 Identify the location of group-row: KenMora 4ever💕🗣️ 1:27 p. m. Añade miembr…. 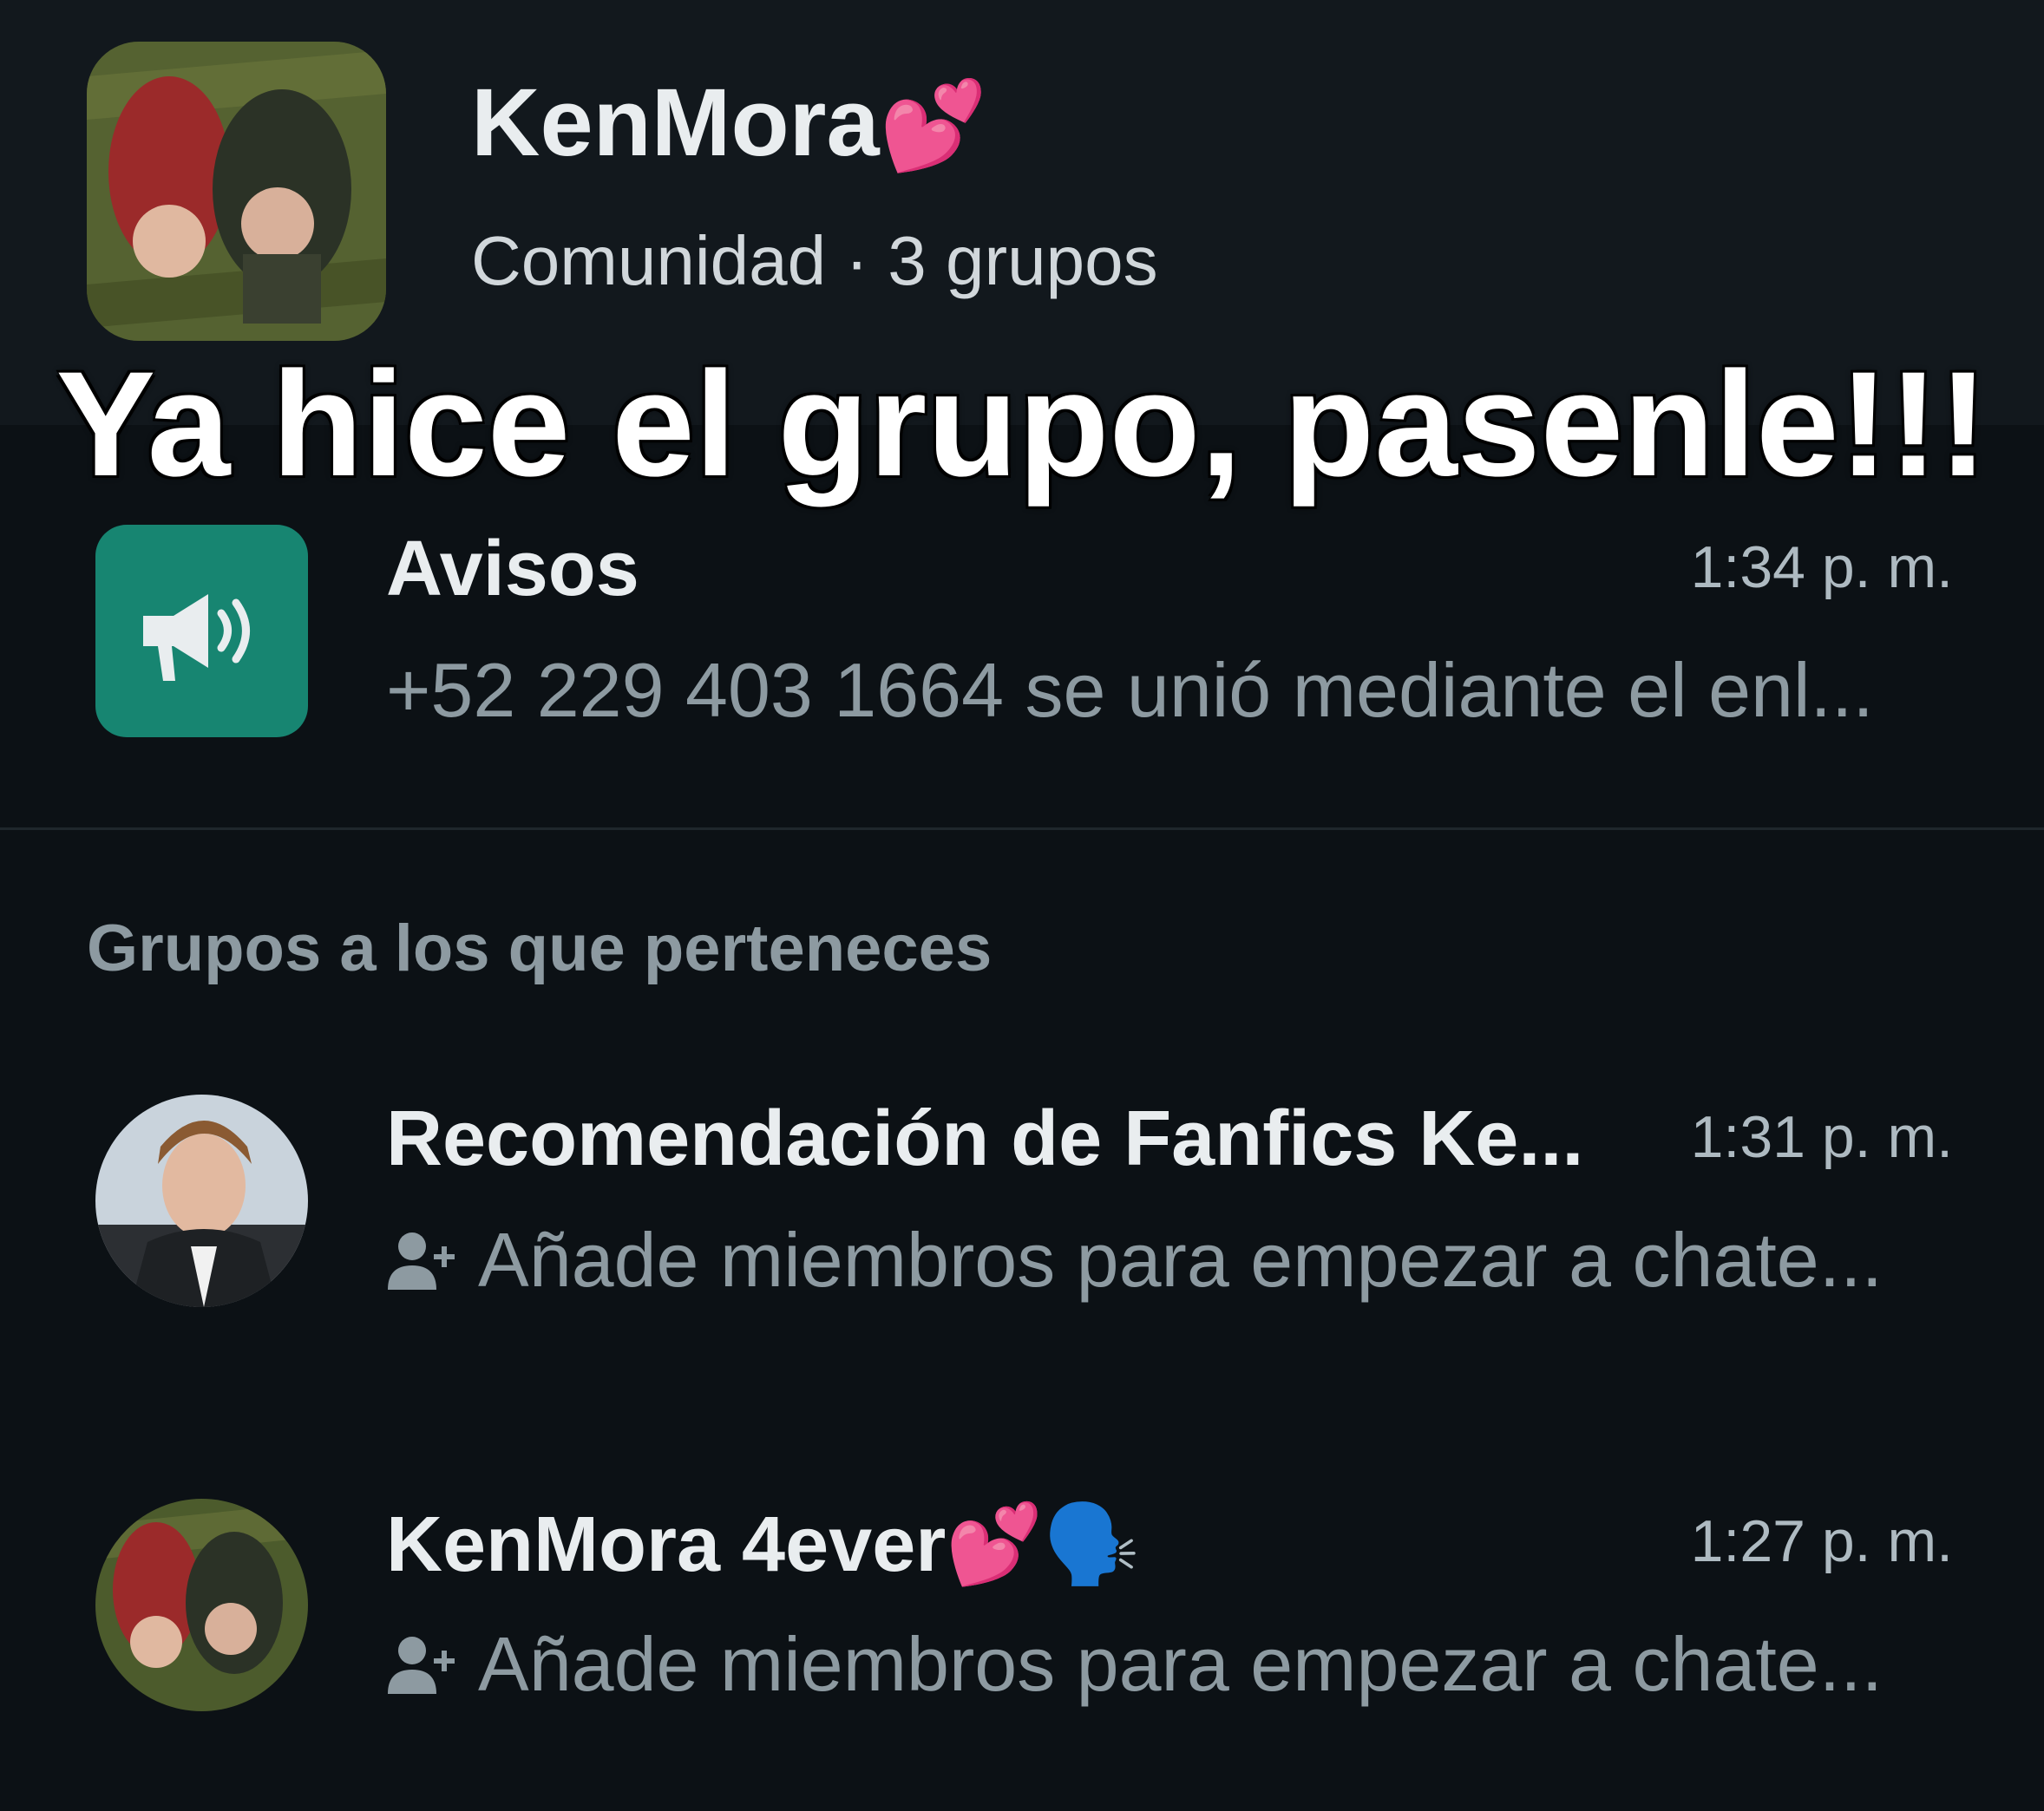
(1022, 1605).